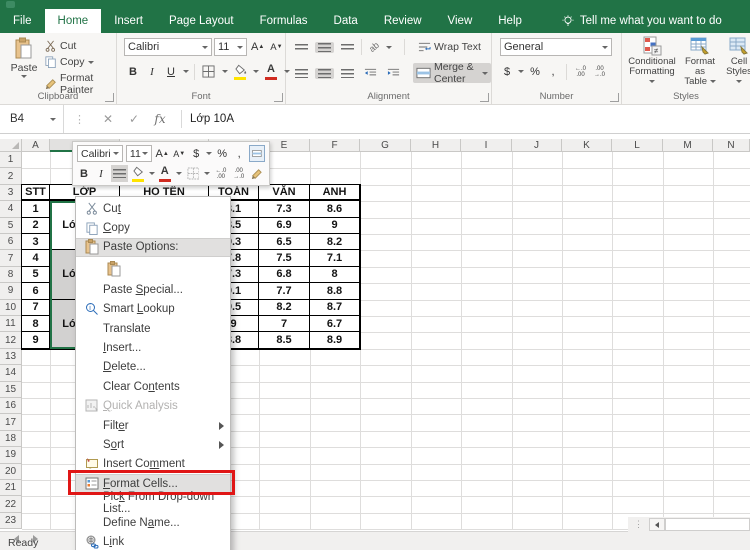  Describe the element at coordinates (335, 291) in the screenshot. I see `cell-F9: 8.8` at that location.